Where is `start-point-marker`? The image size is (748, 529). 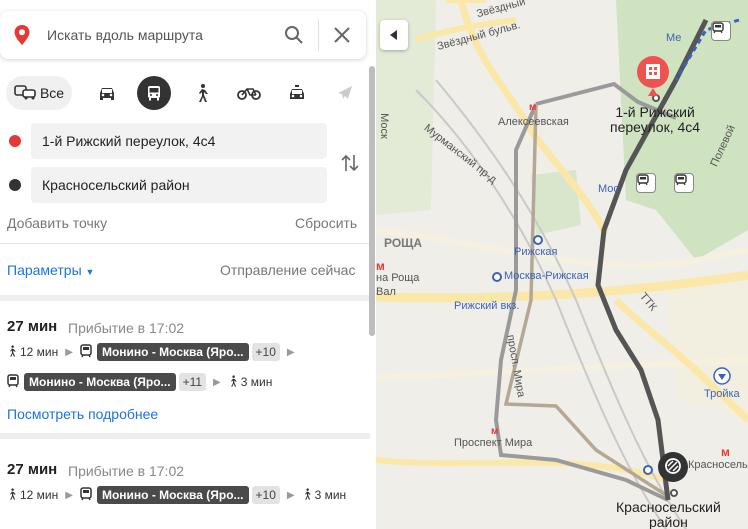 start-point-marker is located at coordinates (15, 141).